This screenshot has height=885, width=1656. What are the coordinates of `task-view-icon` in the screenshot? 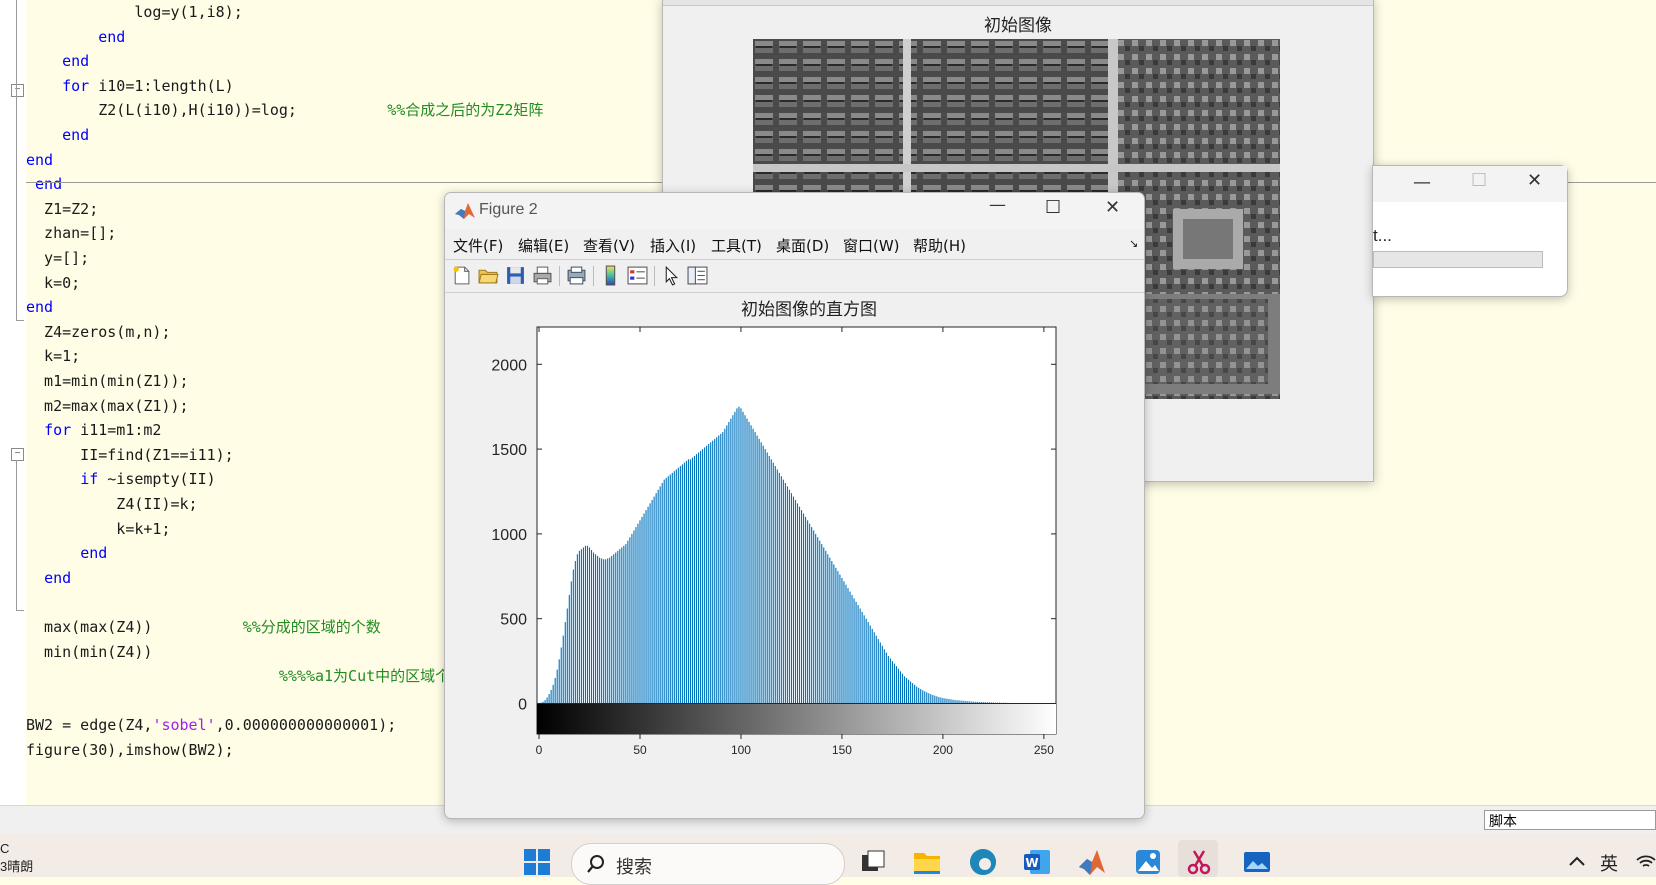 It's located at (873, 862).